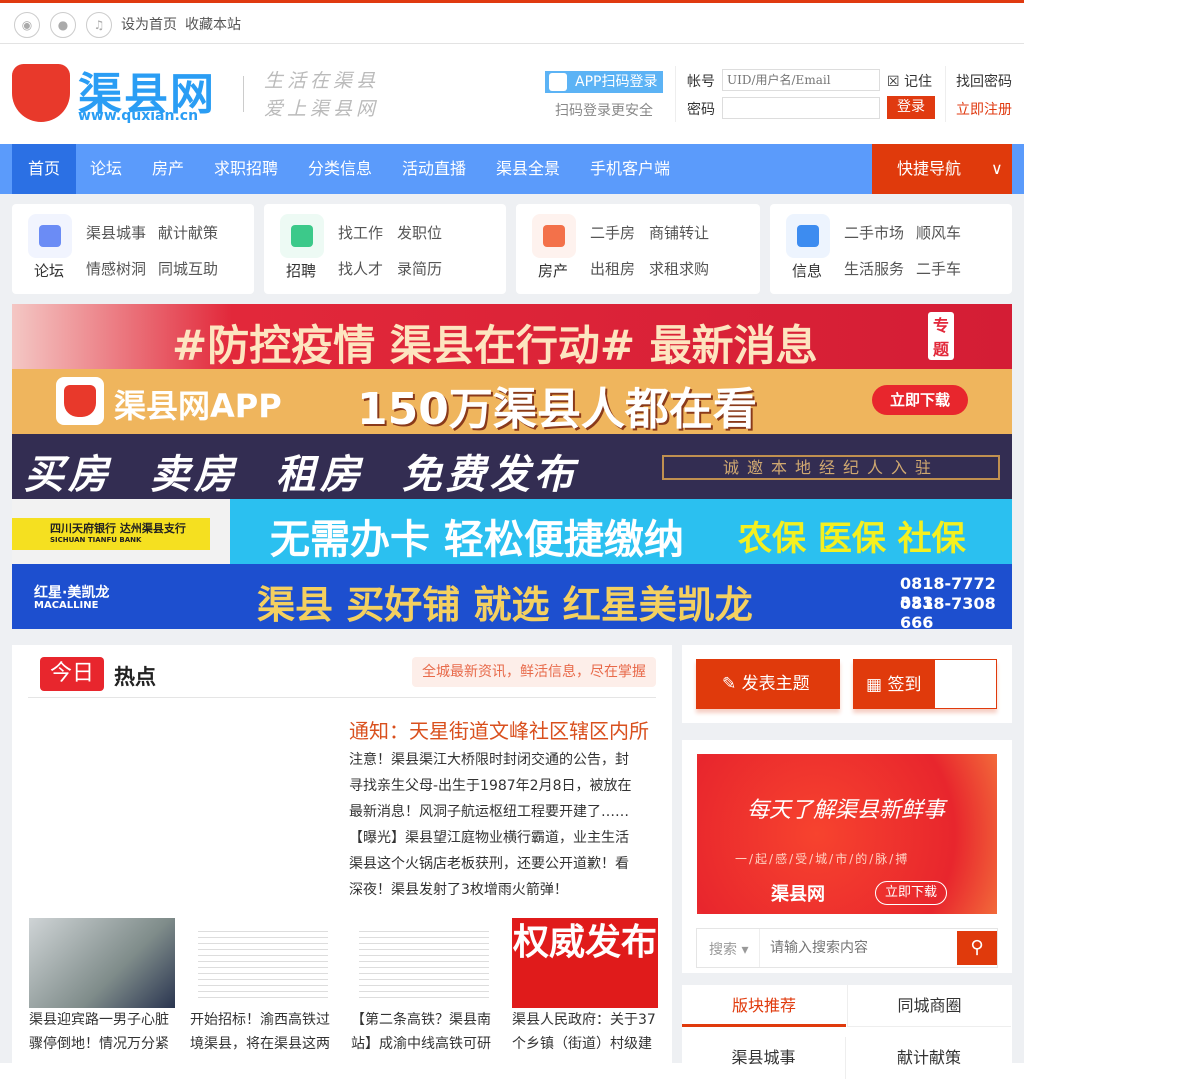 The height and width of the screenshot is (1079, 1200). I want to click on card-link: 二手市场, so click(874, 232).